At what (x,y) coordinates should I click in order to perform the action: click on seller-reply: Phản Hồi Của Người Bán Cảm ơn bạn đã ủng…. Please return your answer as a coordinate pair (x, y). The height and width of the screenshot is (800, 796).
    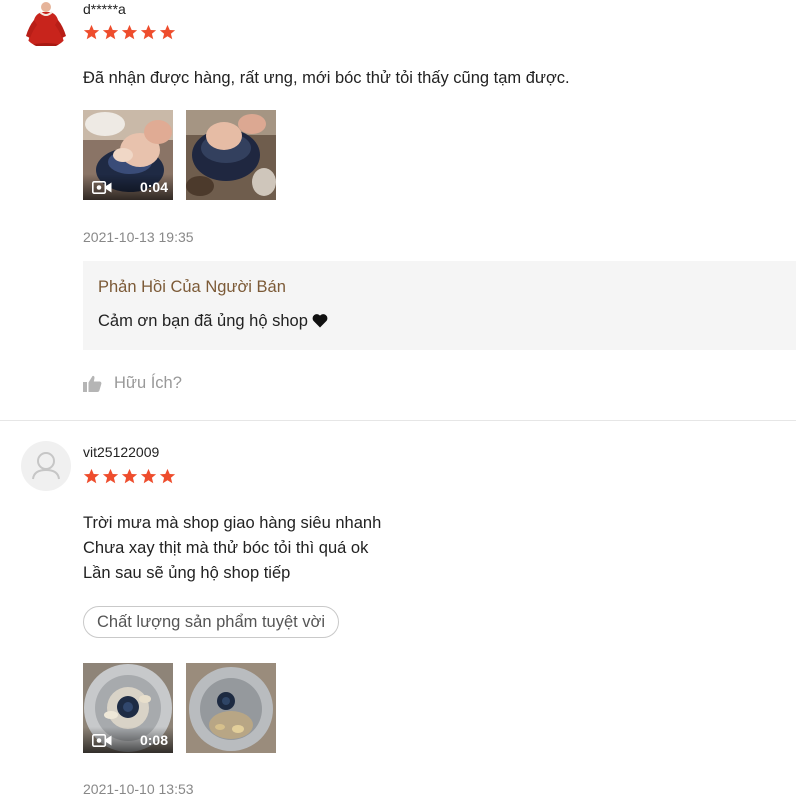
    Looking at the image, I should click on (439, 305).